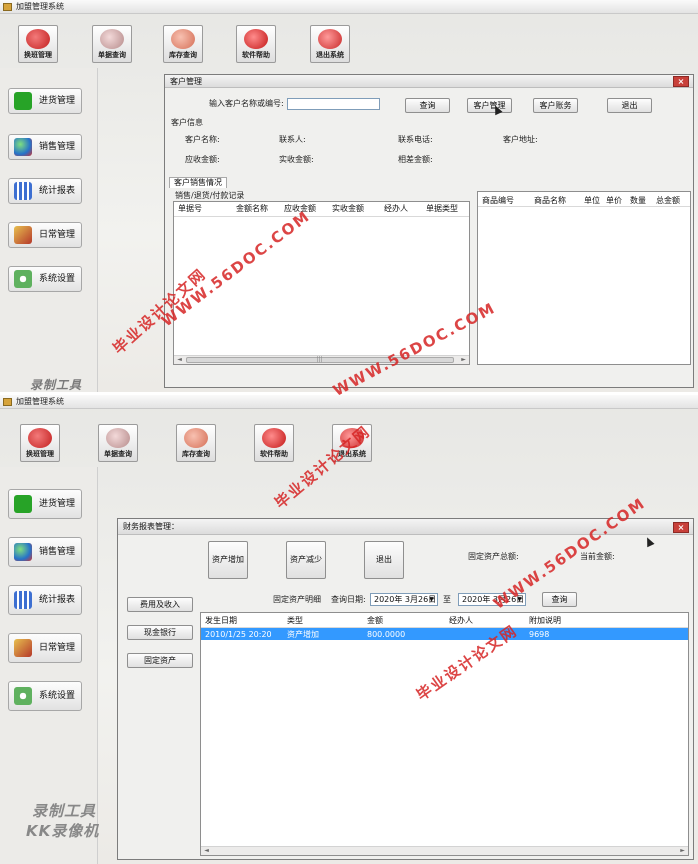 This screenshot has width=698, height=864. What do you see at coordinates (384, 560) in the screenshot?
I see `finance-exit-button: 退出` at bounding box center [384, 560].